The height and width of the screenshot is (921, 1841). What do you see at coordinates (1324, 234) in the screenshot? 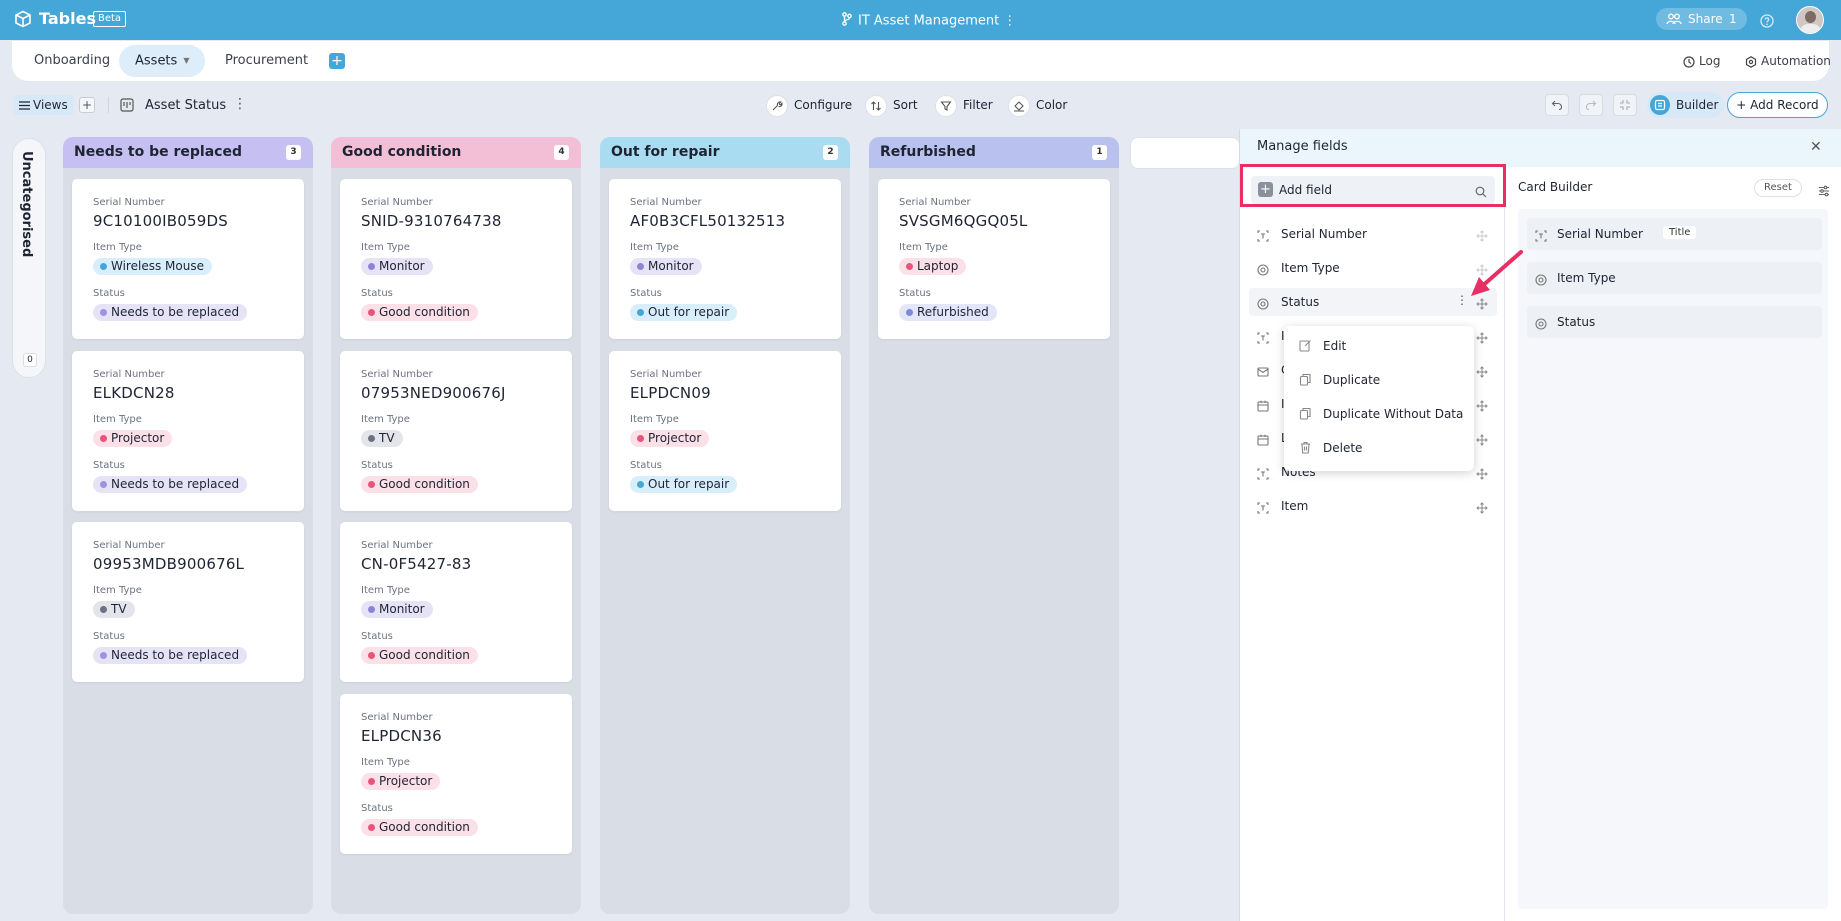
I see `field-label: Serial Number` at bounding box center [1324, 234].